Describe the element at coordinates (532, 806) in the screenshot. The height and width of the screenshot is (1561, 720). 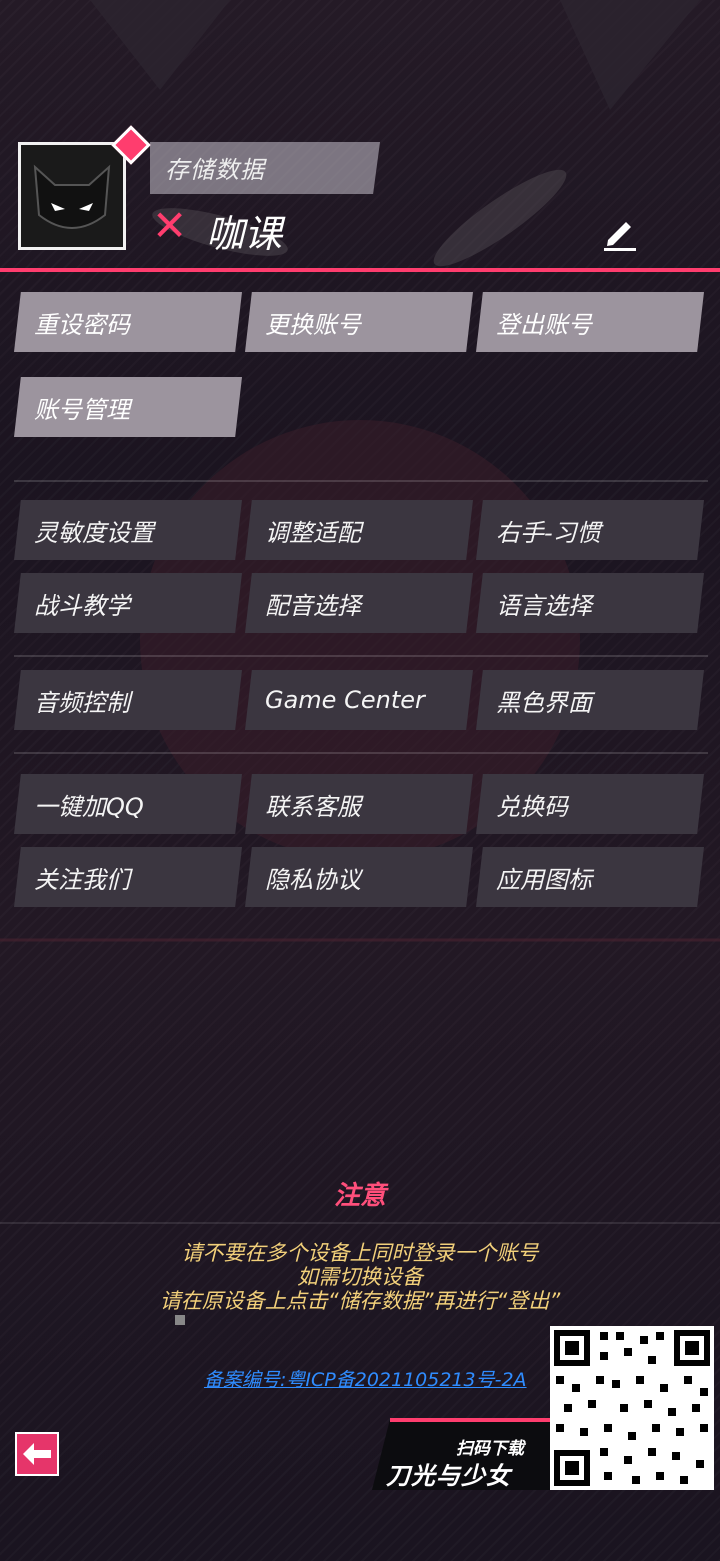
I see `redeem-code-label: 兑换码` at that location.